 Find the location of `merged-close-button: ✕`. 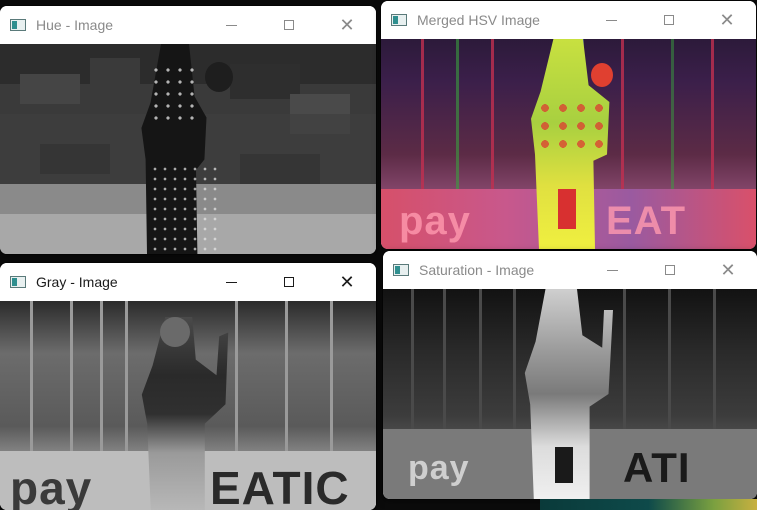

merged-close-button: ✕ is located at coordinates (727, 20).